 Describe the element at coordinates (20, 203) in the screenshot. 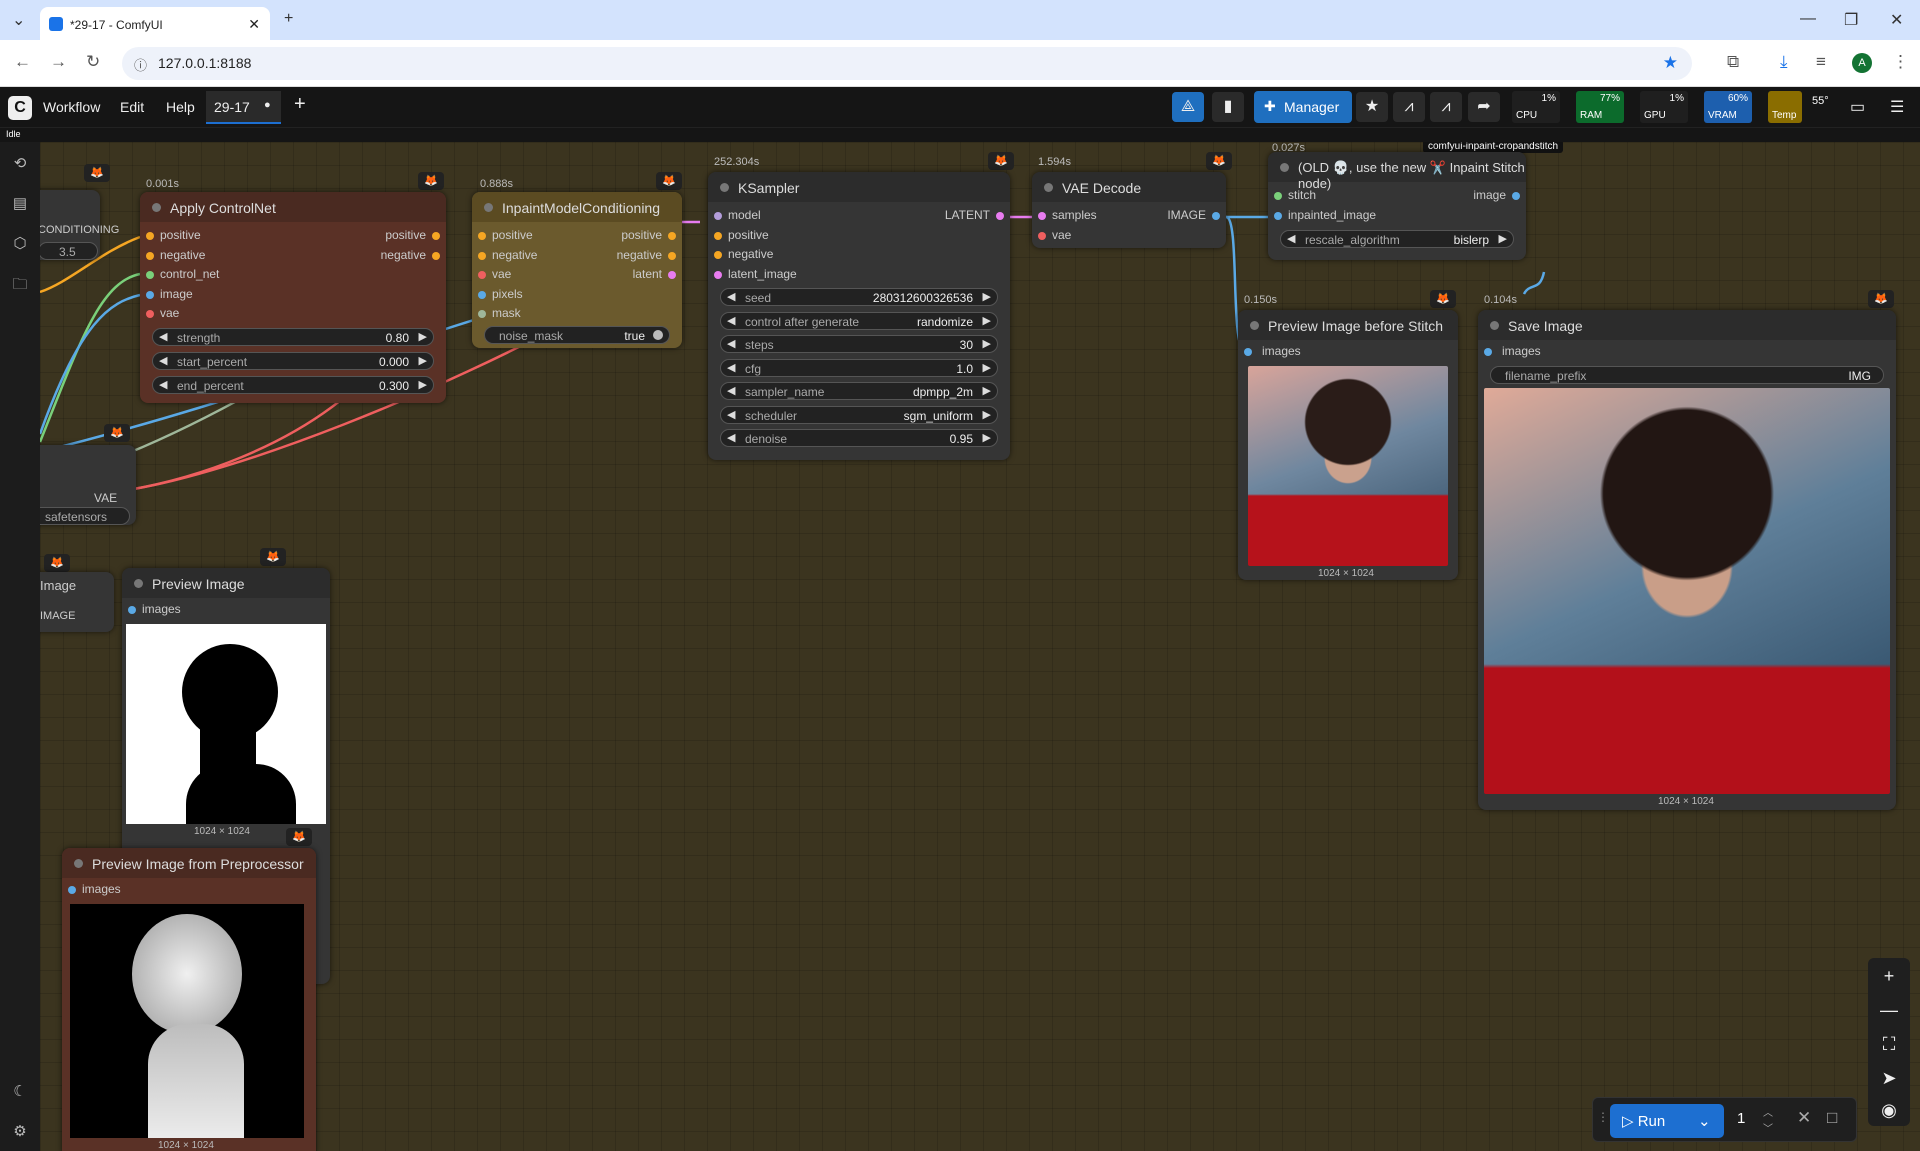

I see `queue-icon: ▤` at that location.